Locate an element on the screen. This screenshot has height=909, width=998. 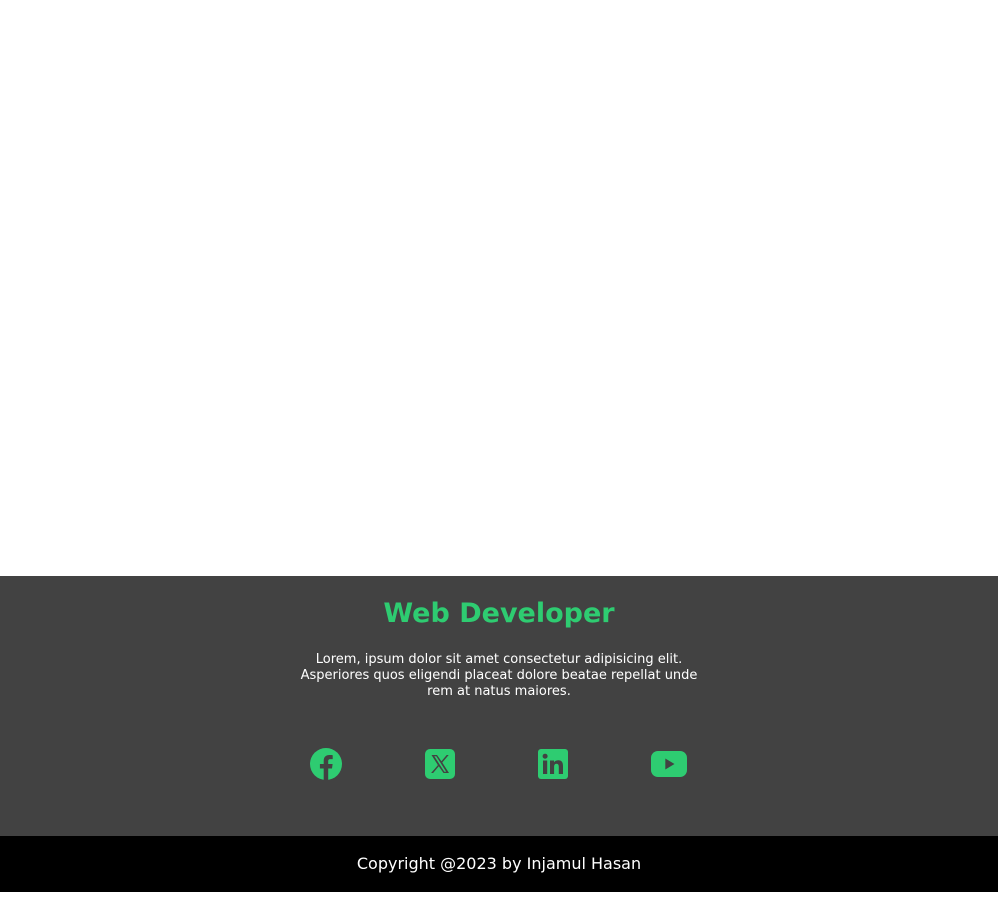
copyright-bar: Copyright @2023 by Injamul Hasan is located at coordinates (499, 864).